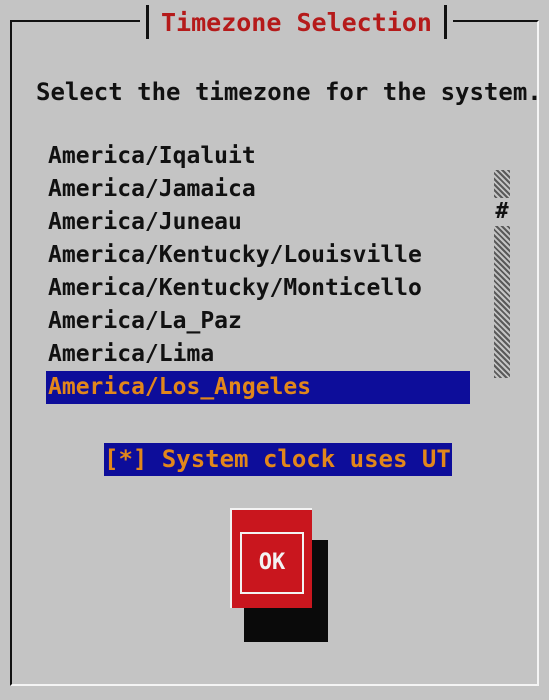 This screenshot has height=700, width=549. Describe the element at coordinates (289, 92) in the screenshot. I see `prompt-text: Select the timezone for the system.` at that location.